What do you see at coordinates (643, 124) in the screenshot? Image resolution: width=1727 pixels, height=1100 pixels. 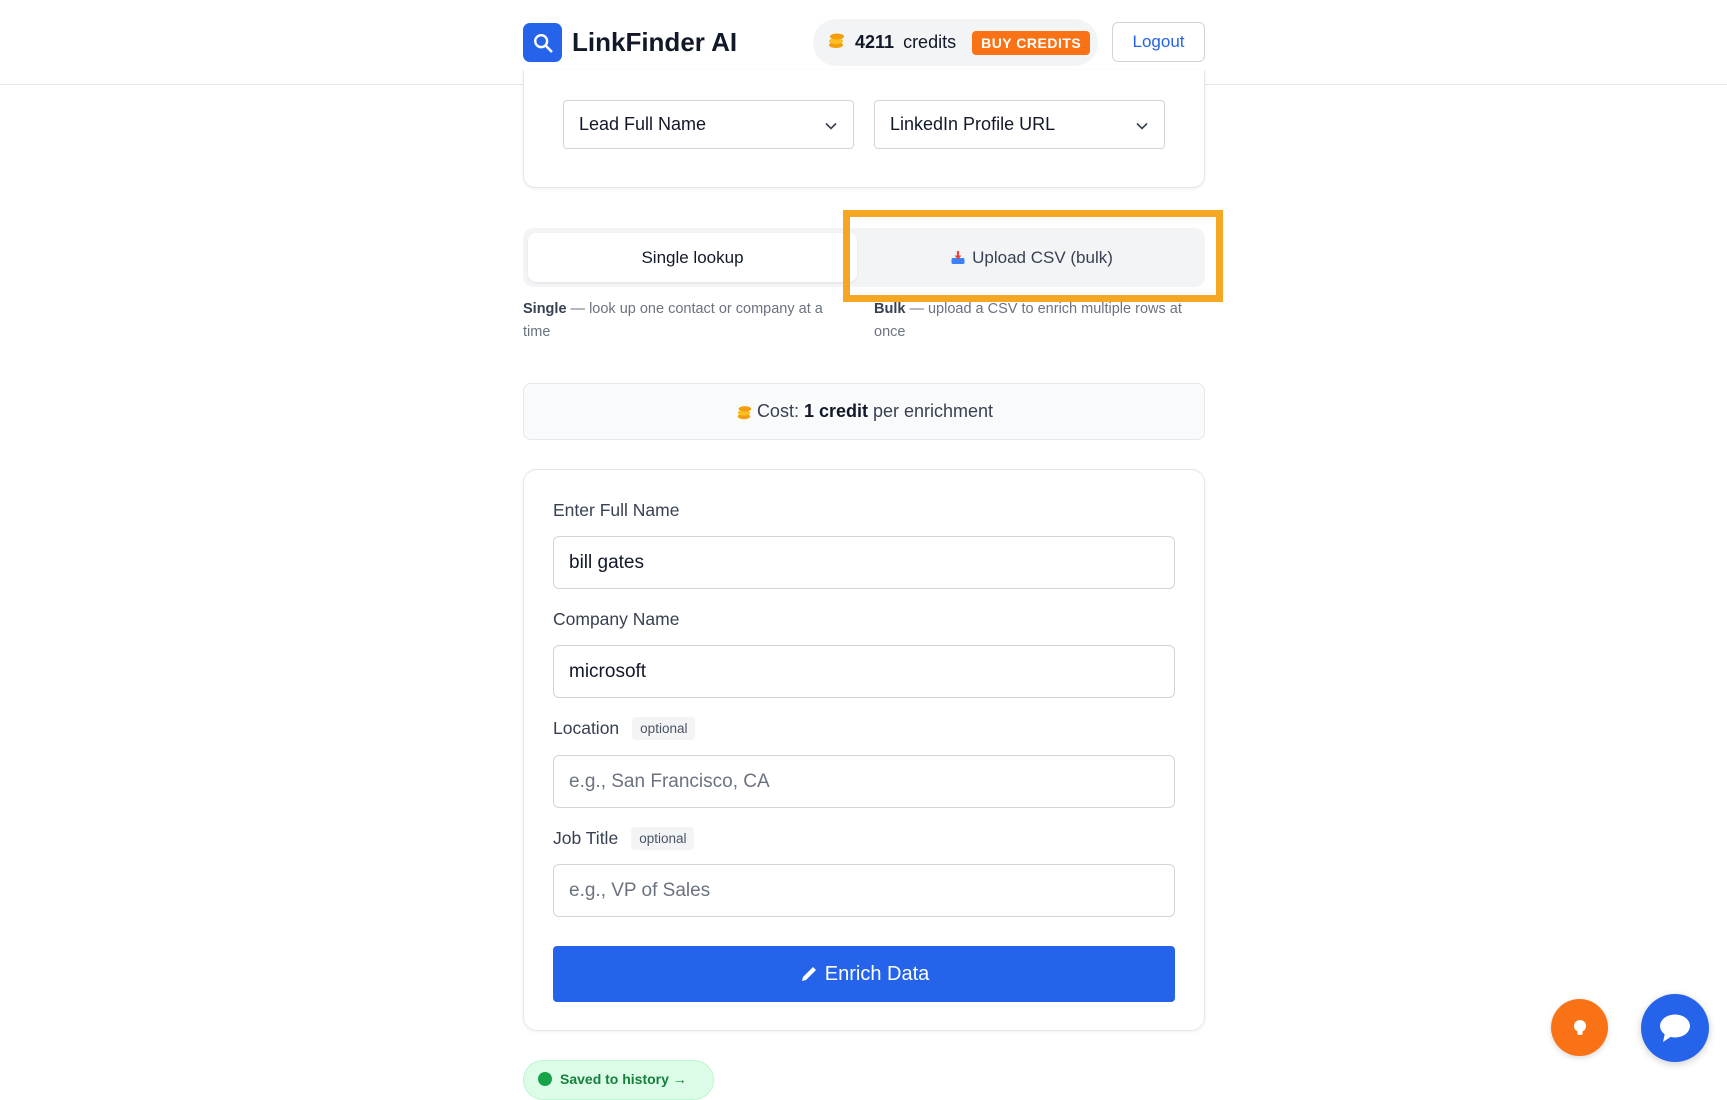 I see `input-type-value: Lead Full Name` at bounding box center [643, 124].